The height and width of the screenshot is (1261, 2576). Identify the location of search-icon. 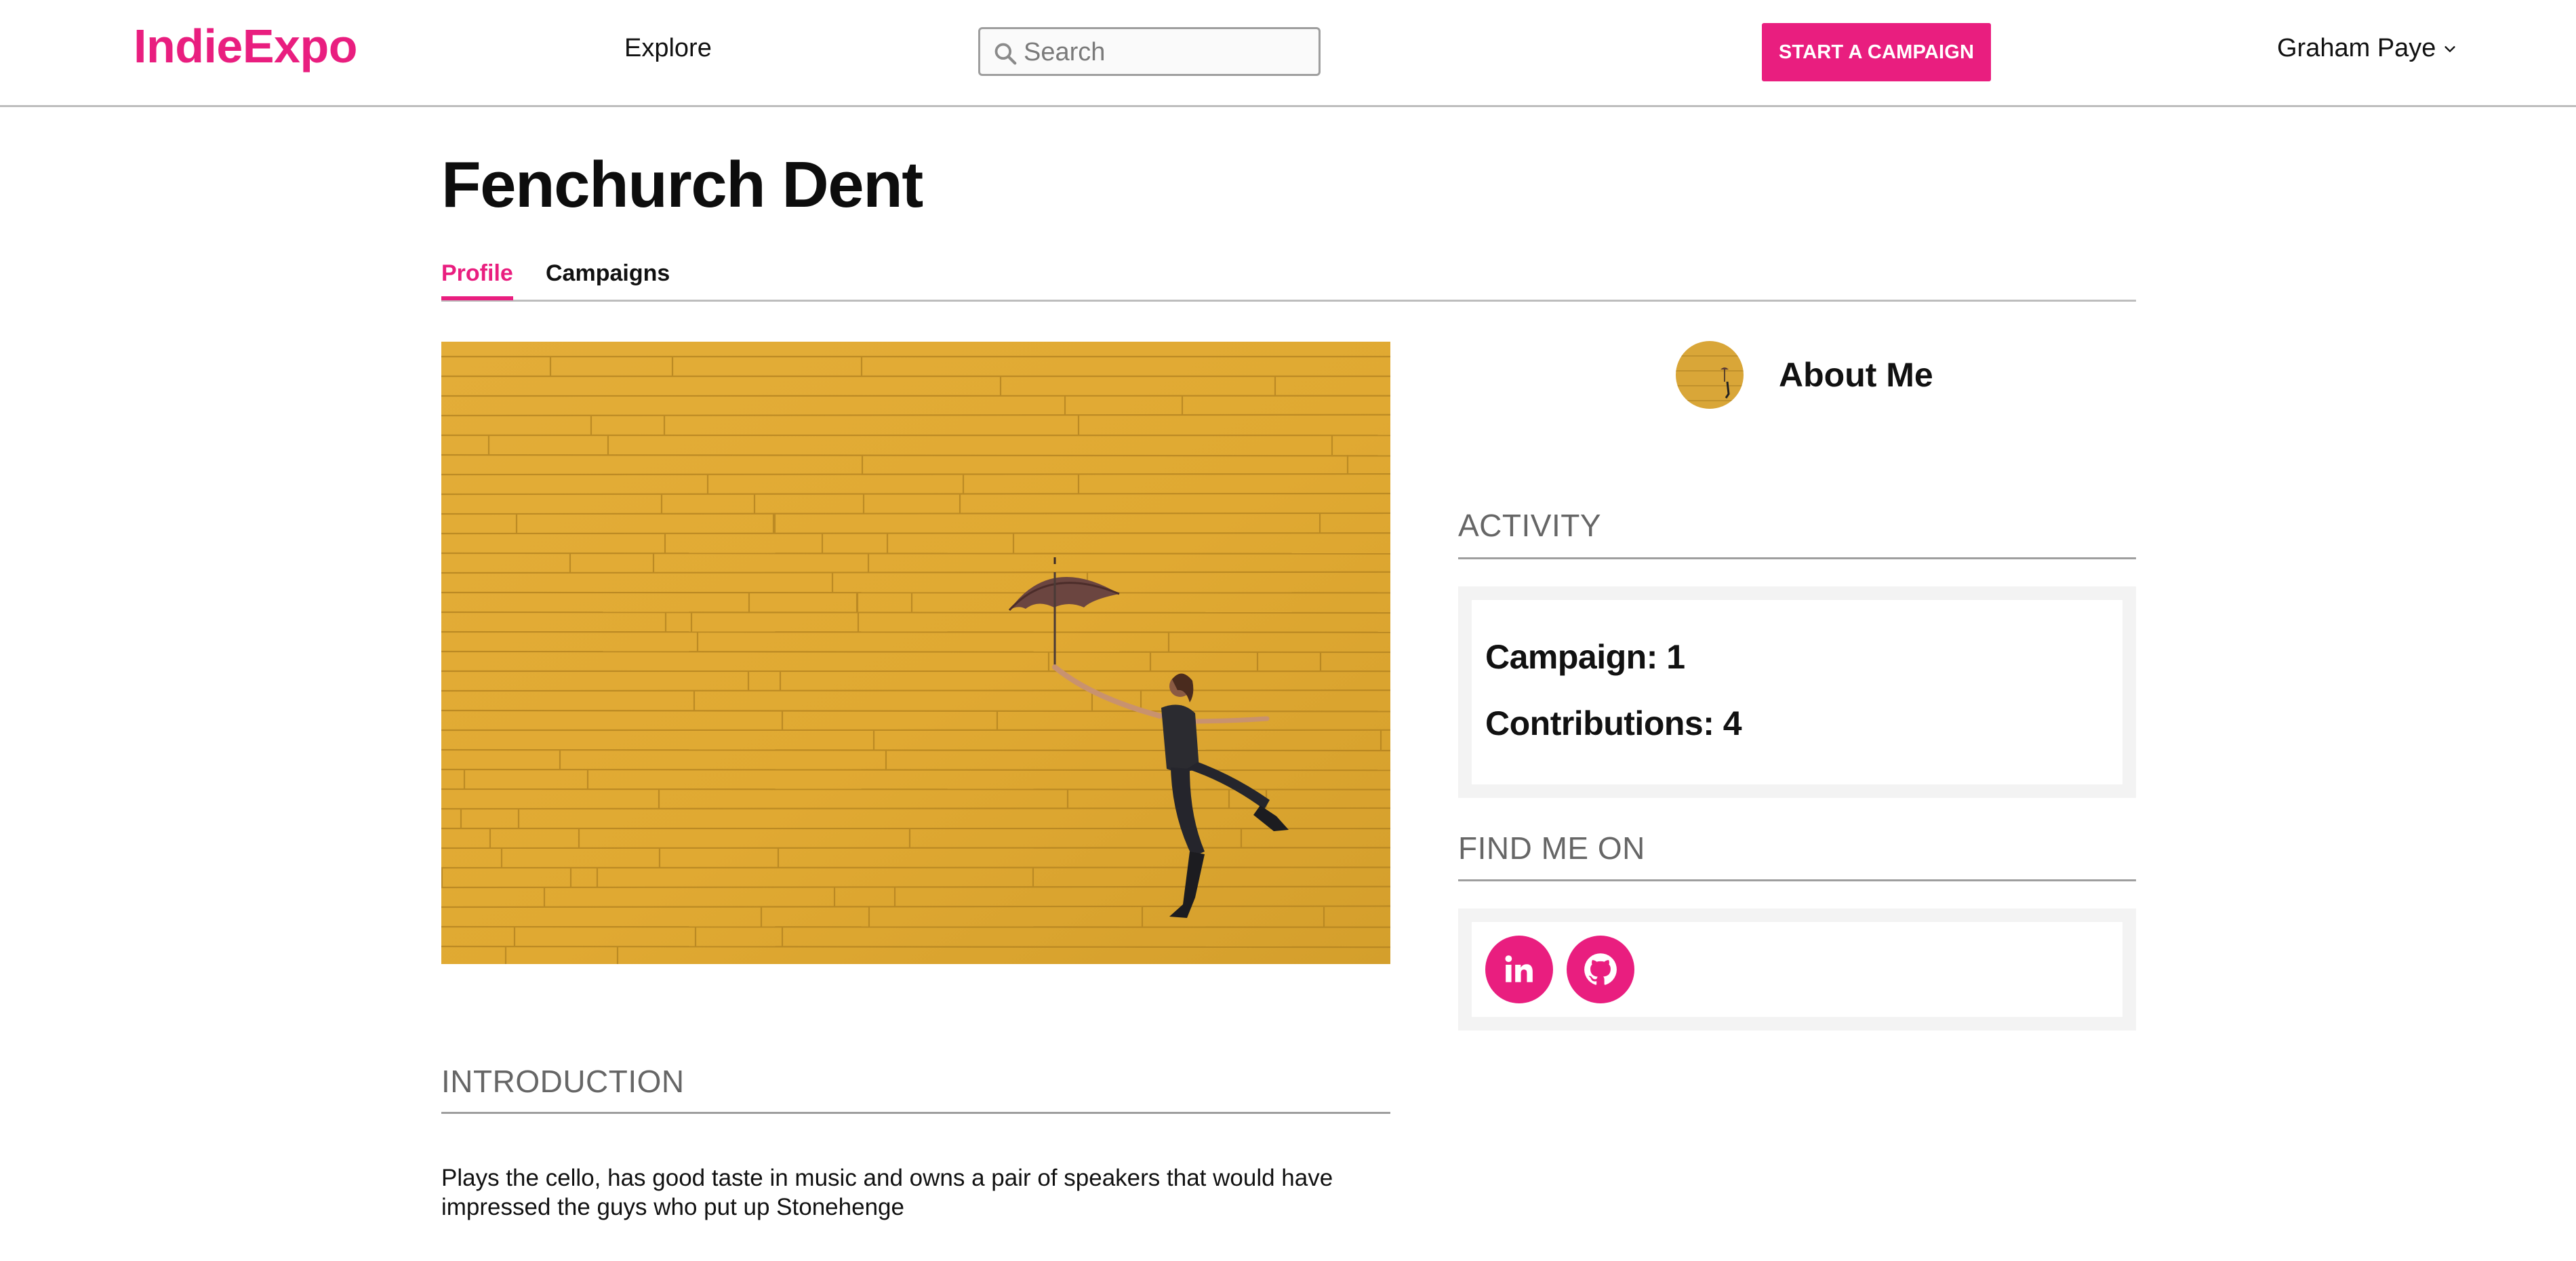
(1005, 54).